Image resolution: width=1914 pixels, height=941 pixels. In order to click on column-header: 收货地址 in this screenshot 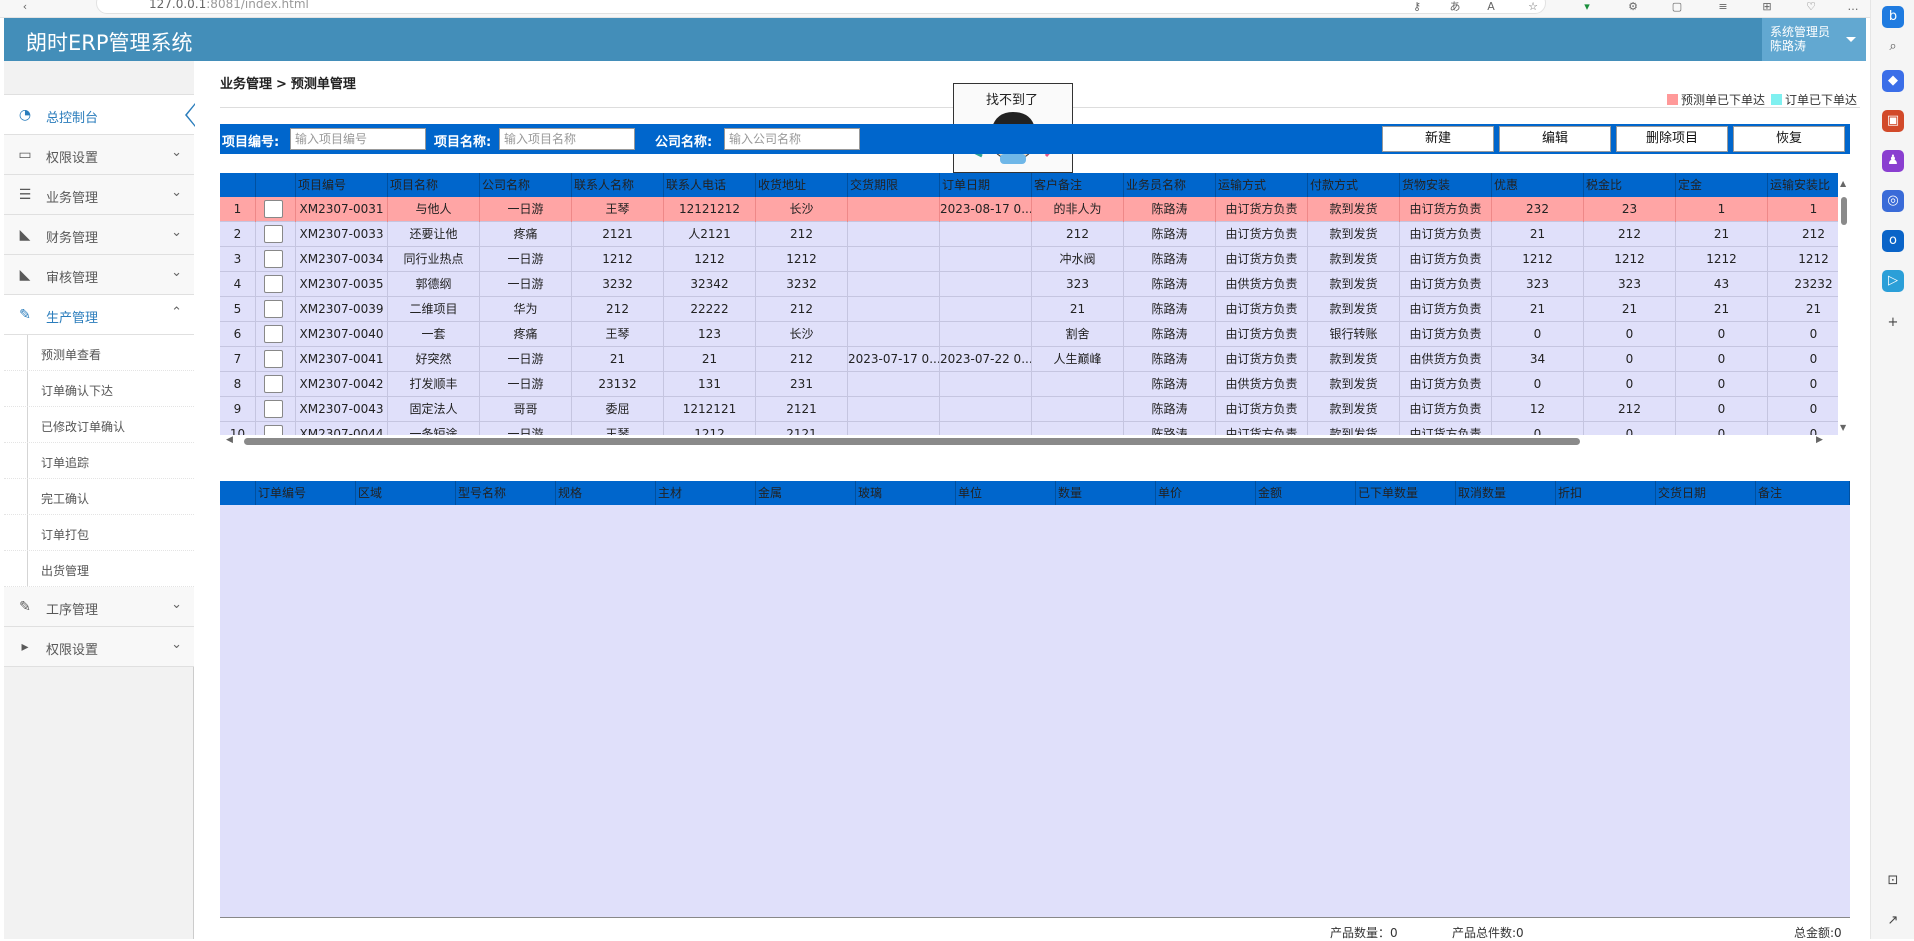, I will do `click(802, 185)`.